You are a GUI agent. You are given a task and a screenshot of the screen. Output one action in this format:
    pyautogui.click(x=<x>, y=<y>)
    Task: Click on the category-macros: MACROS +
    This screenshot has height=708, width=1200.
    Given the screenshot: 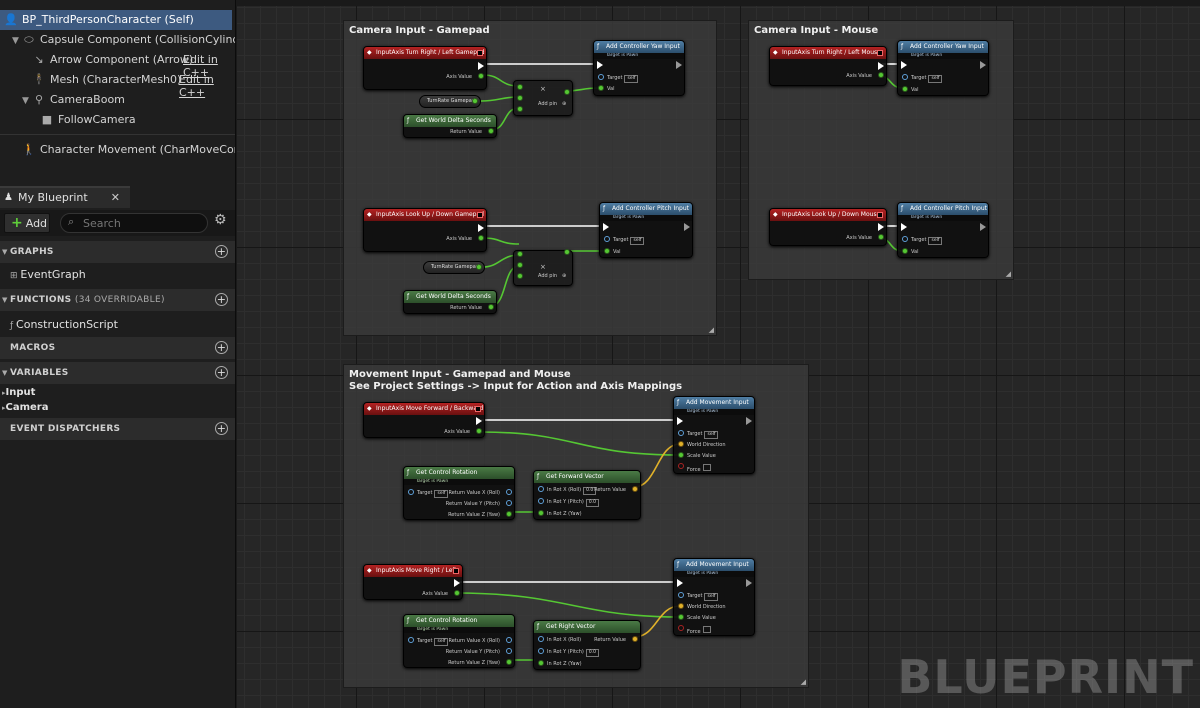 What is the action you would take?
    pyautogui.click(x=117, y=348)
    